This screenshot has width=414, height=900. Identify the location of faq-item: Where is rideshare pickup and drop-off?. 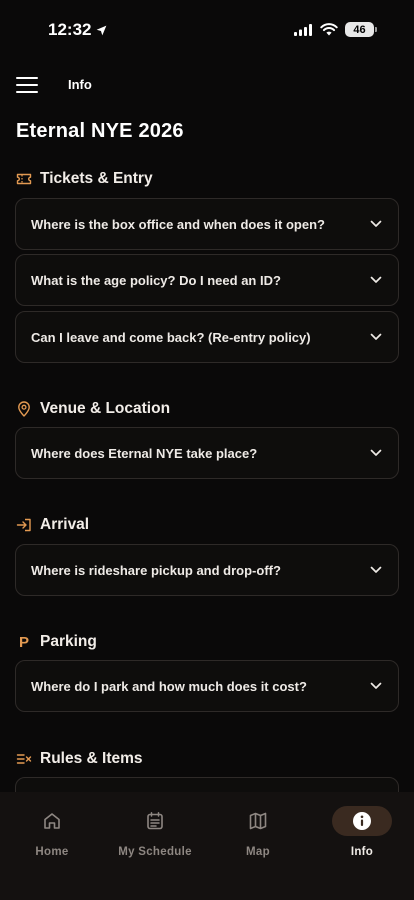
(207, 570).